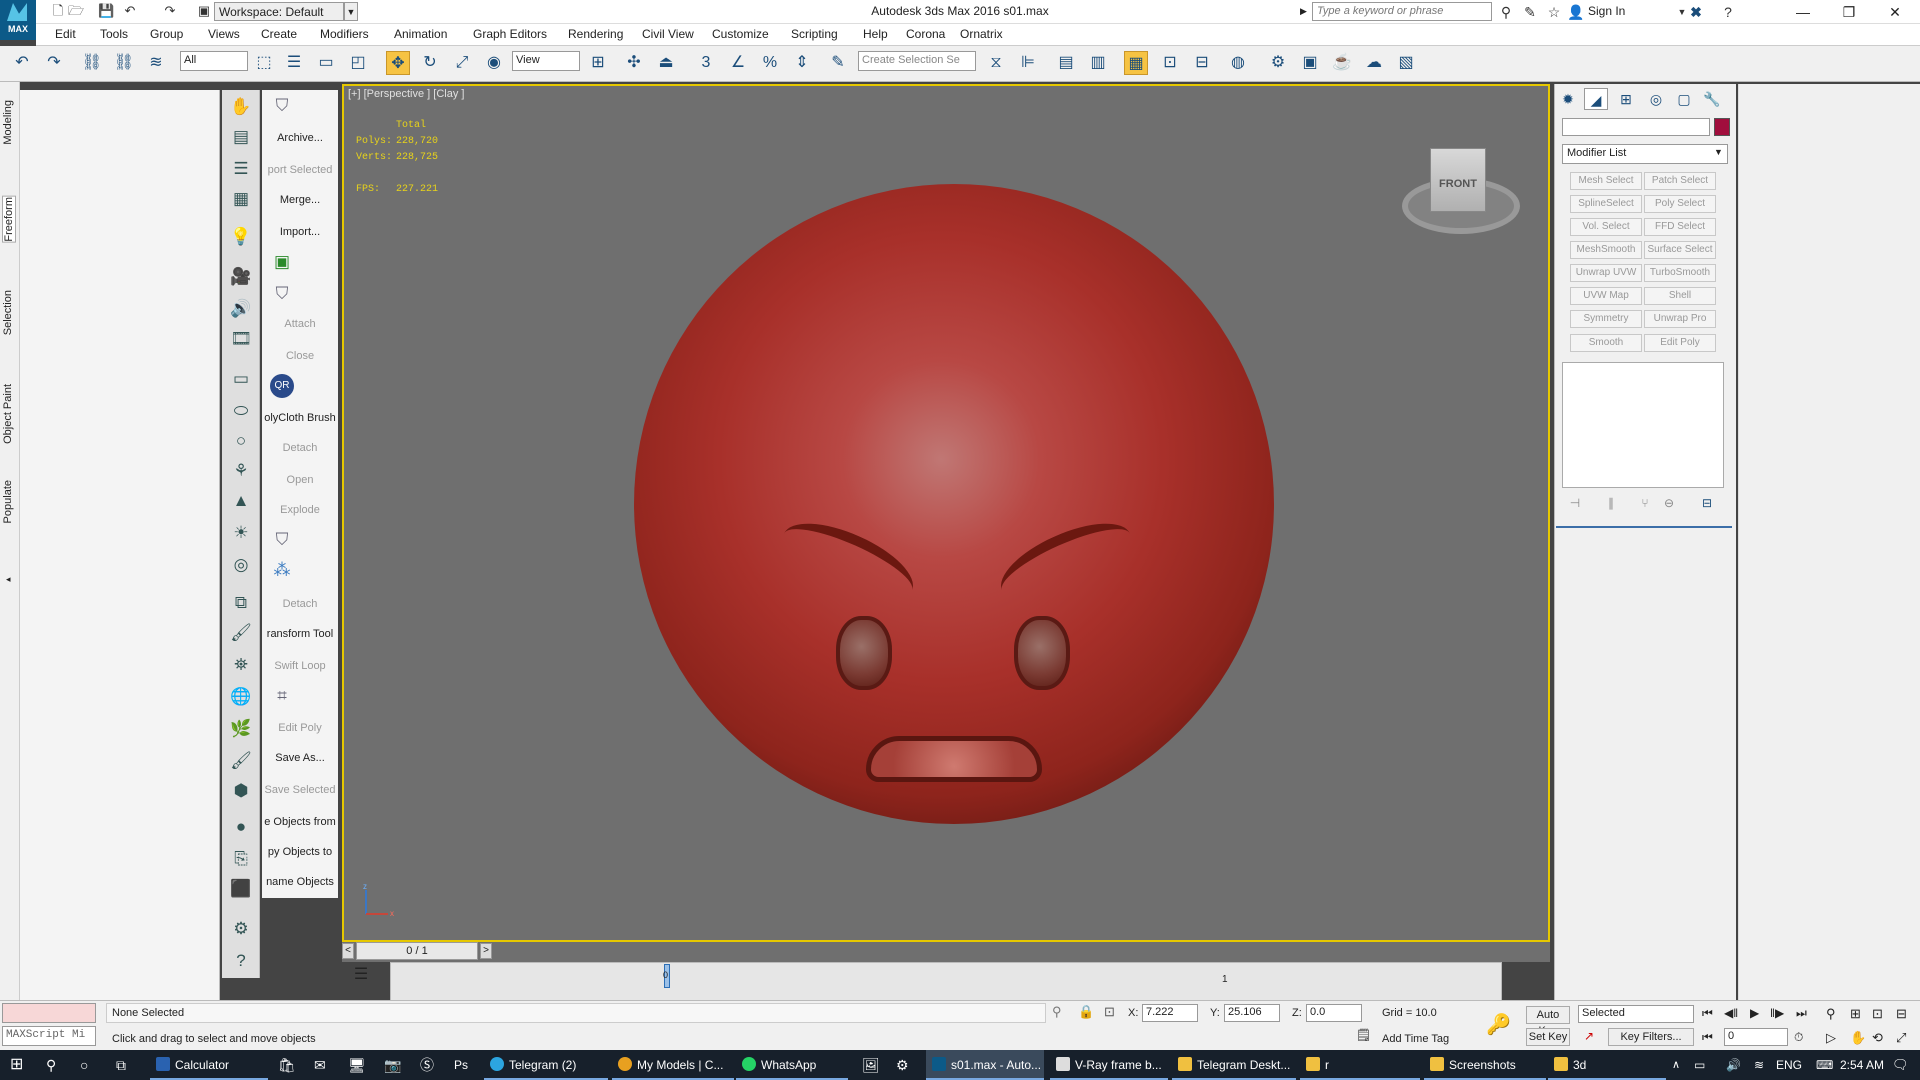 Image resolution: width=1920 pixels, height=1080 pixels. What do you see at coordinates (1136, 63) in the screenshot?
I see `toggle-ribbon-icon: ▦` at bounding box center [1136, 63].